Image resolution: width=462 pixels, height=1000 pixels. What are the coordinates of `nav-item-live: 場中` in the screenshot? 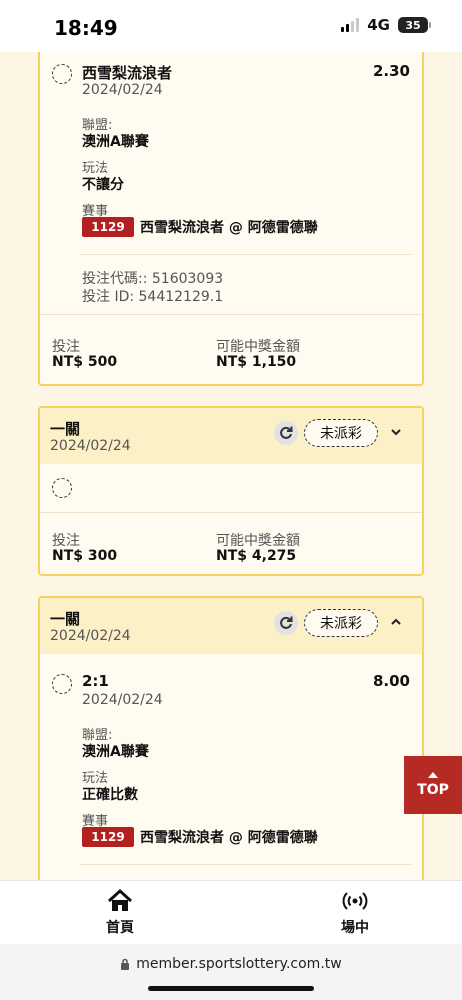 It's located at (355, 913).